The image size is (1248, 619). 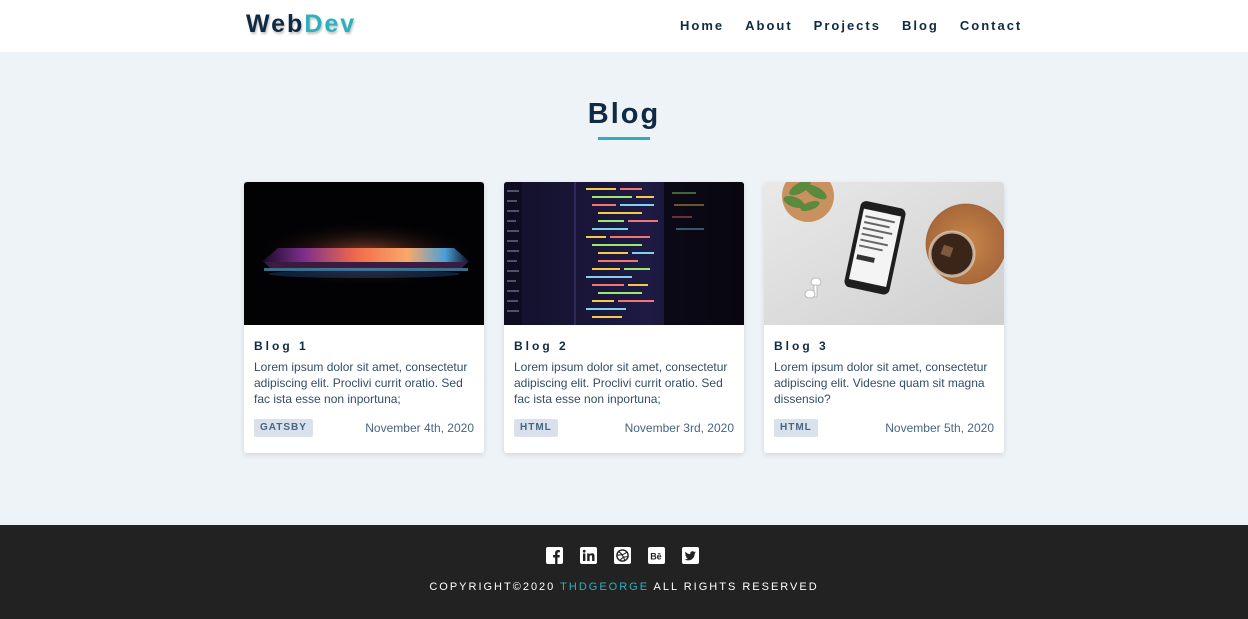 I want to click on title-underline, so click(x=624, y=138).